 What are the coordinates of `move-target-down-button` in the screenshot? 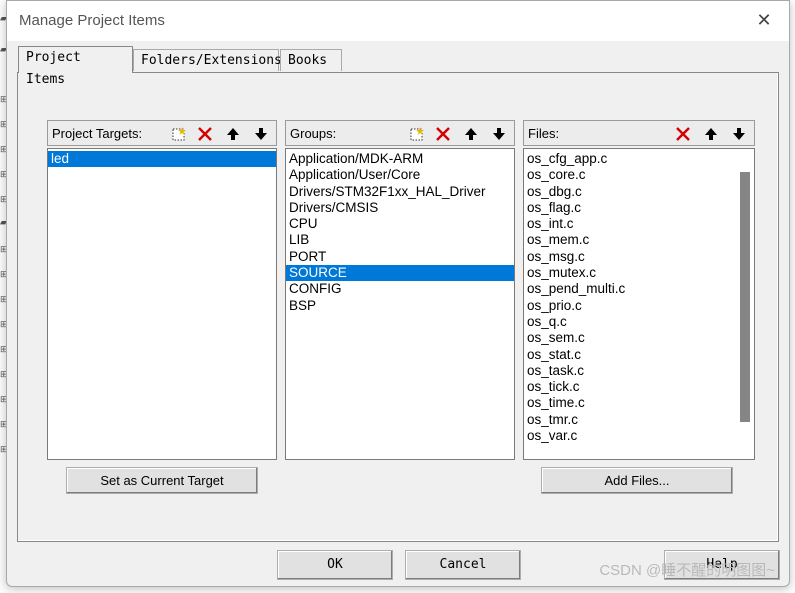 It's located at (261, 133).